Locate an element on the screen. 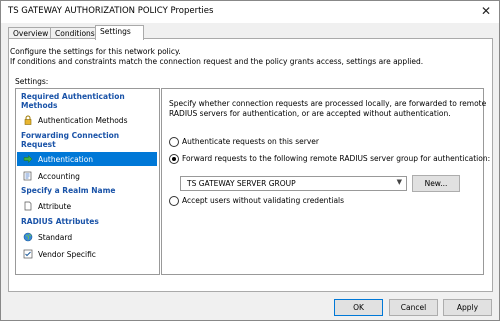 This screenshot has height=321, width=500. accounting-icon is located at coordinates (27, 176).